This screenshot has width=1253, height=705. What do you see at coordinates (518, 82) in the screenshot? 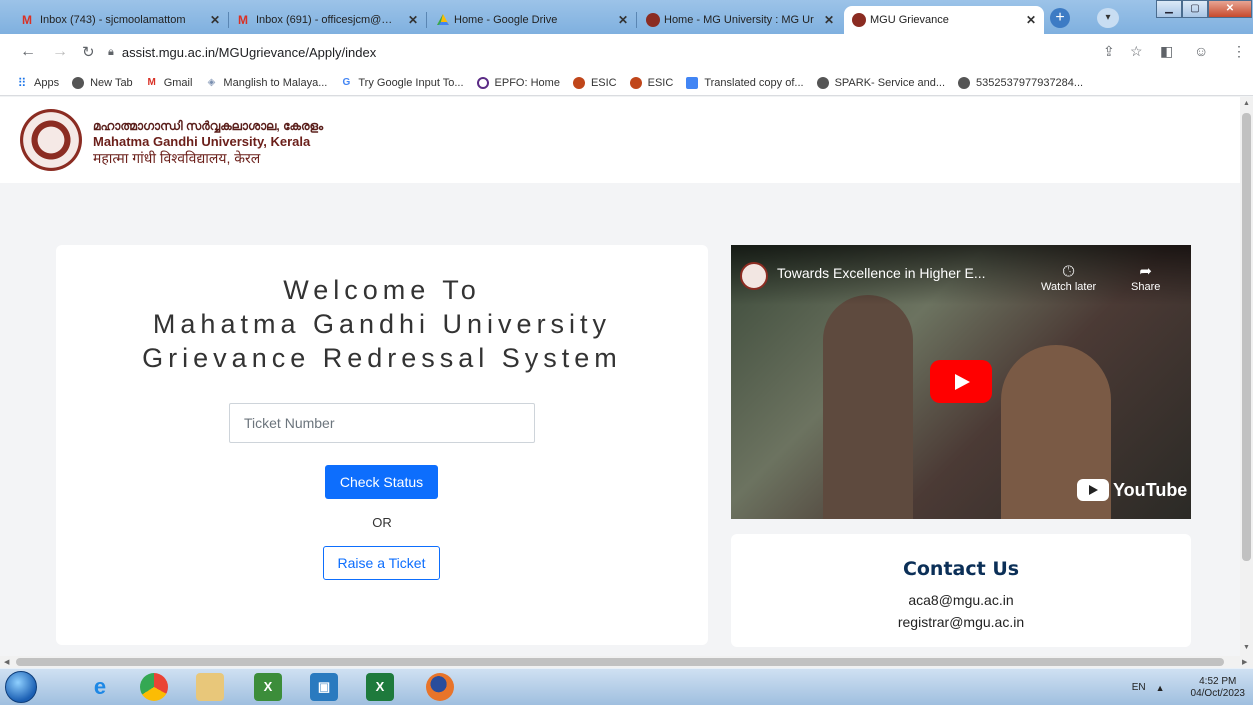
I see `bookmark-epfo: EPFO: Home` at bounding box center [518, 82].